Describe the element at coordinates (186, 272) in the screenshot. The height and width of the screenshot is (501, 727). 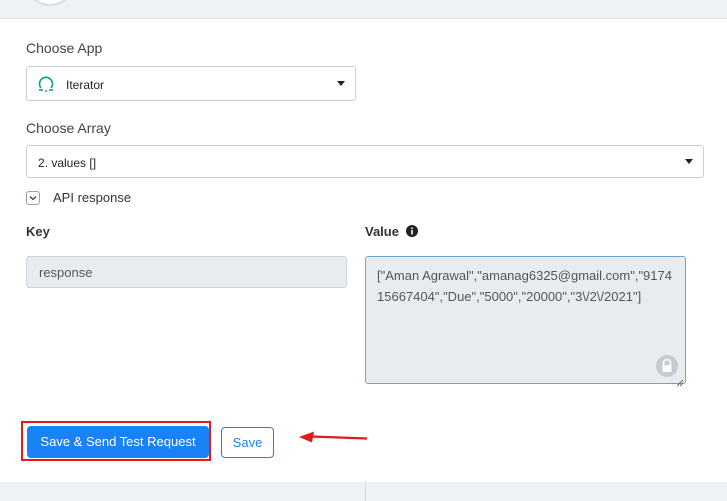
I see `key-input: response` at that location.